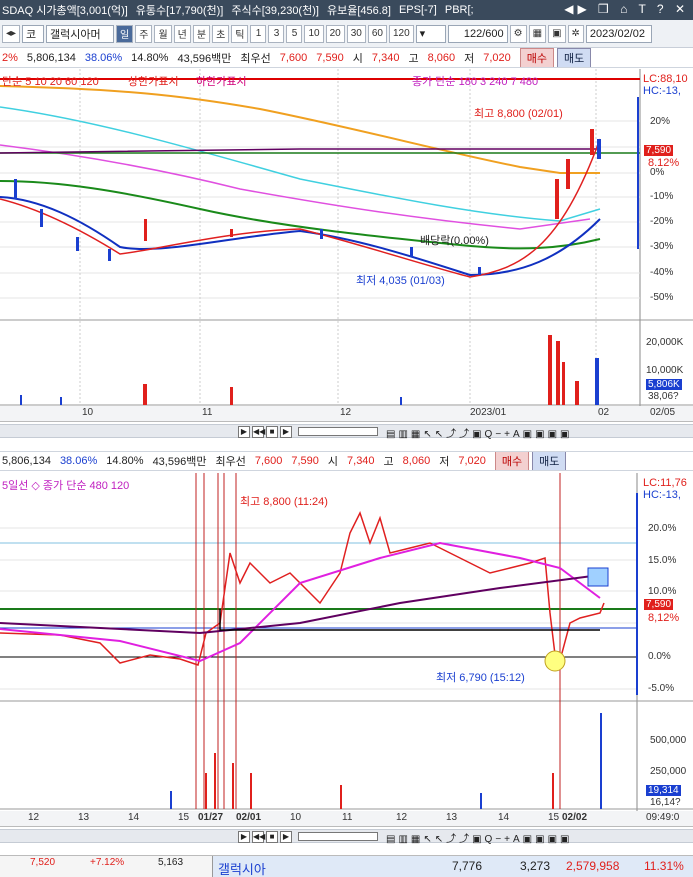  Describe the element at coordinates (663, 412) in the screenshot. I see `x-axis-end: 02/05` at that location.